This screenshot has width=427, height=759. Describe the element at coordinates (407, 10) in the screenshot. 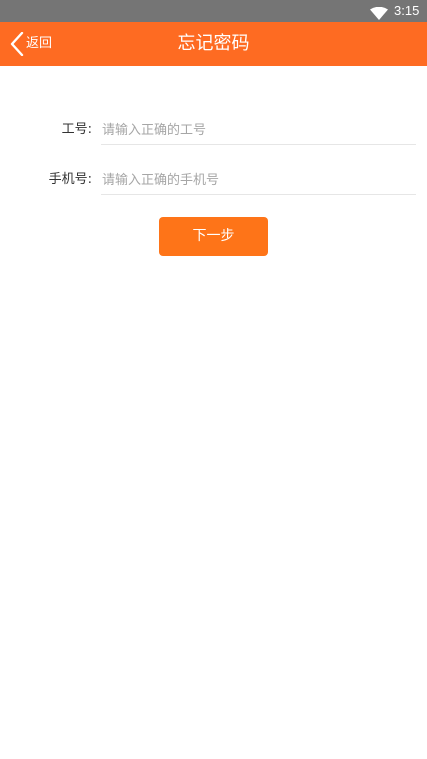

I see `status-time: 3:15` at that location.